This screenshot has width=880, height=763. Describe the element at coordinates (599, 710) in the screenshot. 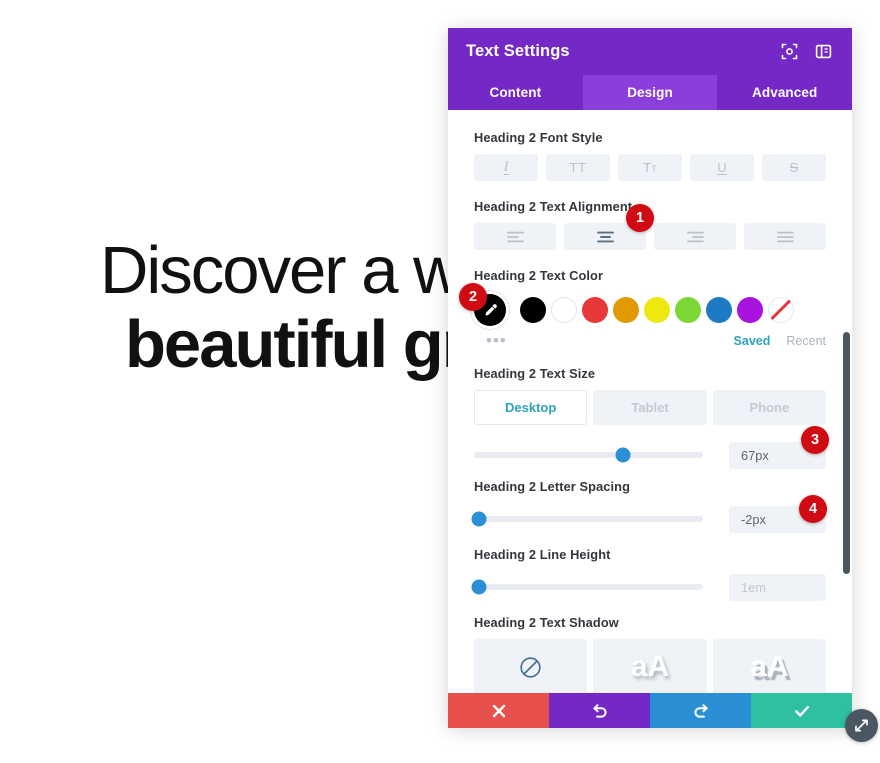

I see `undo-button` at that location.